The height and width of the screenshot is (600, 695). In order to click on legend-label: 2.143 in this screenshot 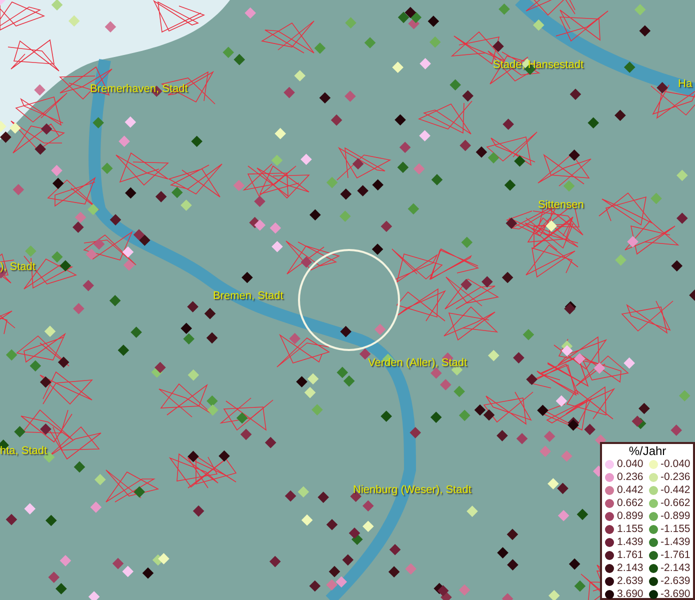, I will do `click(630, 568)`.